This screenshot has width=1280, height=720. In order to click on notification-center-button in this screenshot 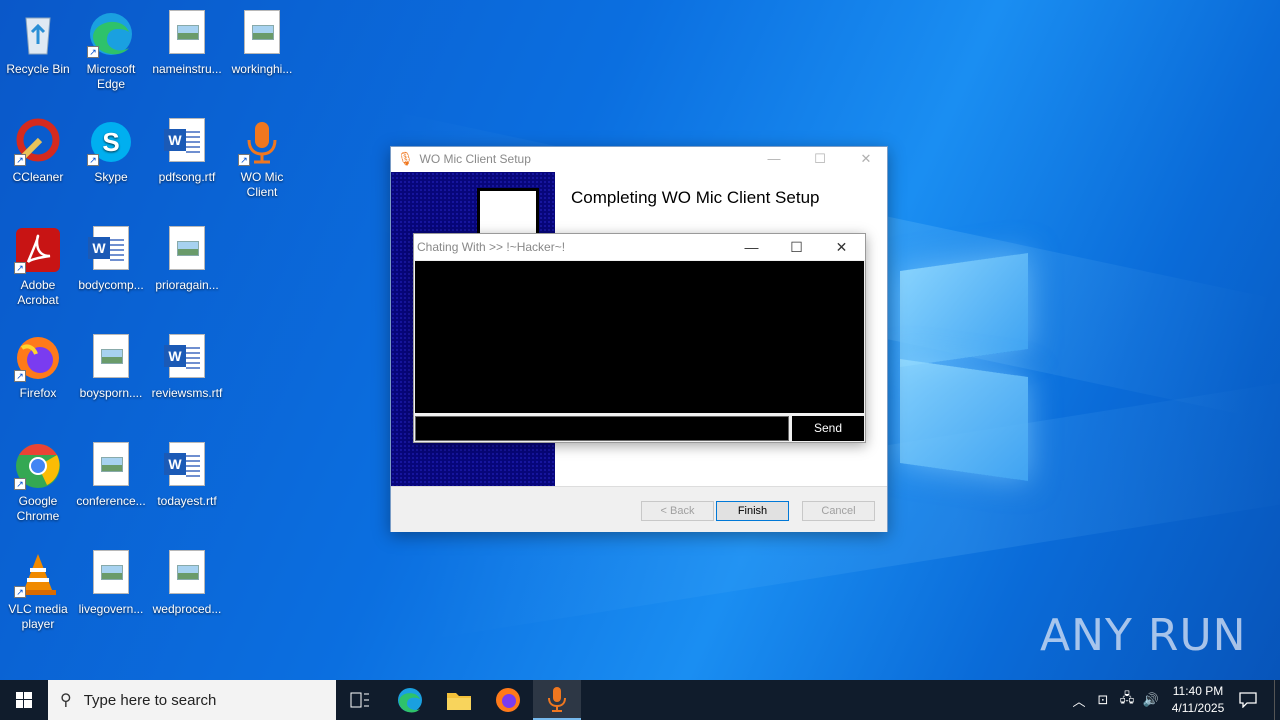, I will do `click(1248, 700)`.